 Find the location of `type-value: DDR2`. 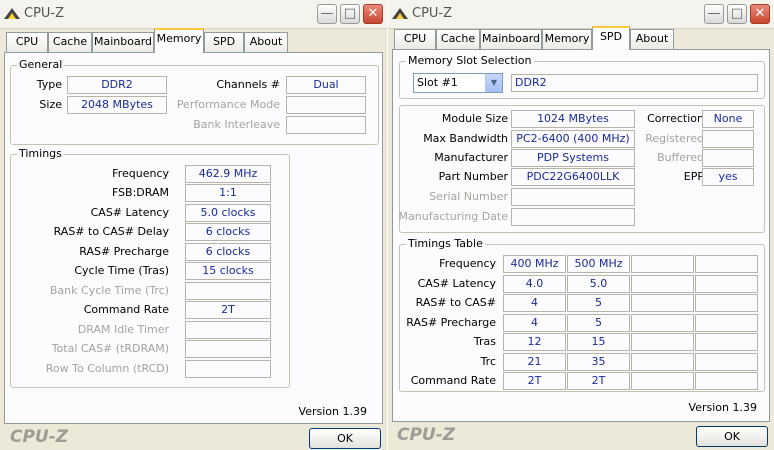

type-value: DDR2 is located at coordinates (117, 85).